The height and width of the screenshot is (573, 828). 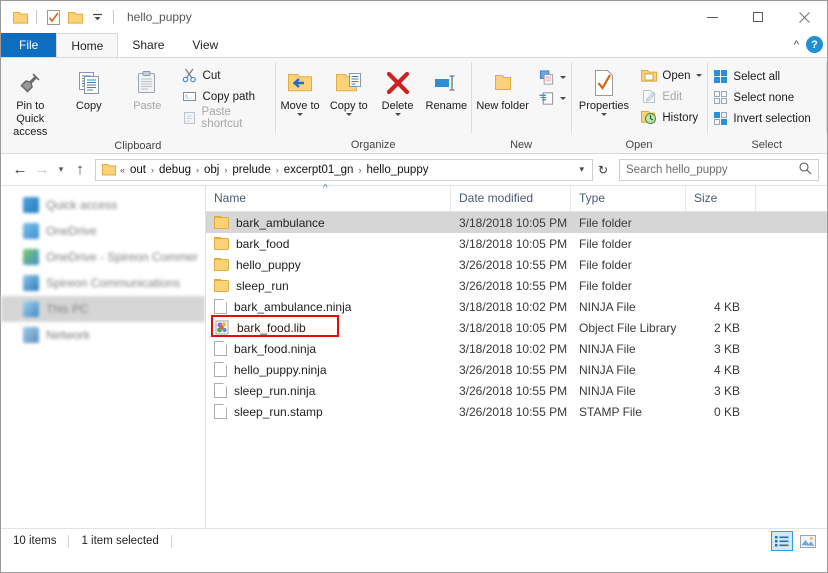 What do you see at coordinates (122, 170) in the screenshot?
I see `breadcrumb-overflow: «` at bounding box center [122, 170].